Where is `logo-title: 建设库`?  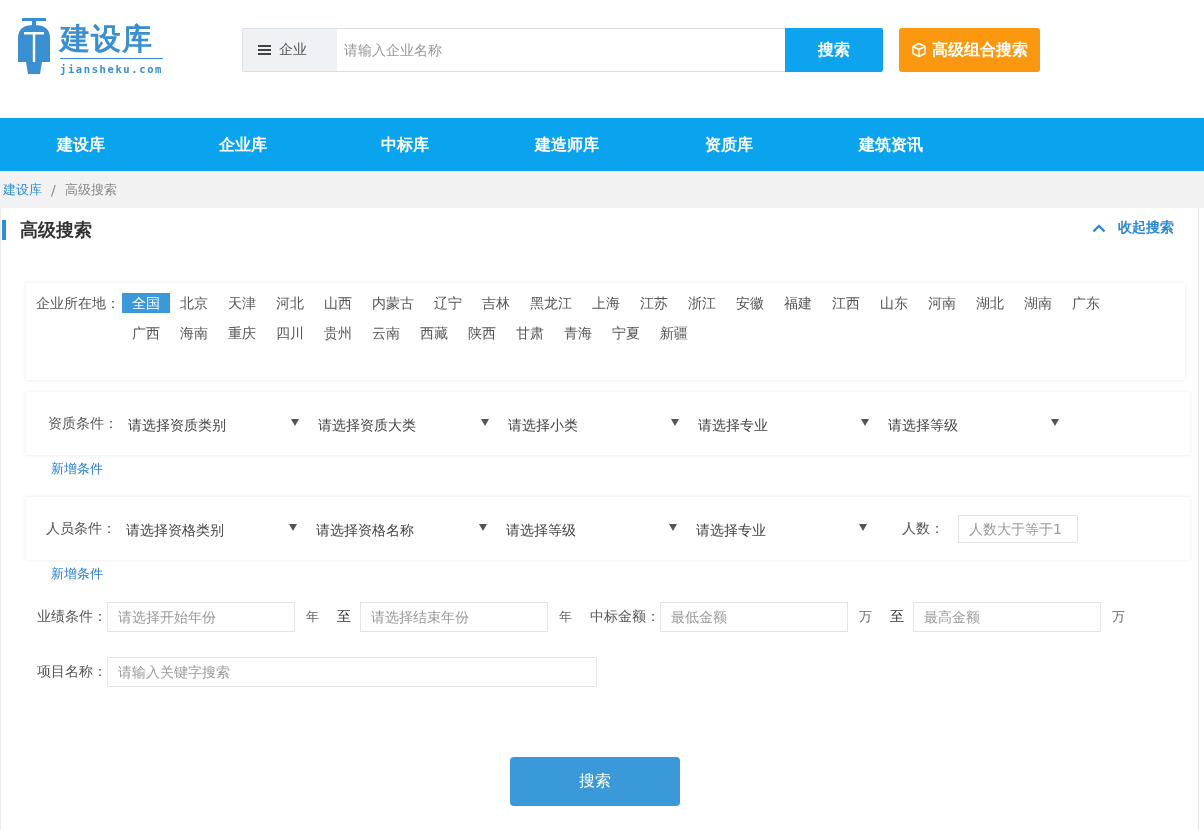 logo-title: 建设库 is located at coordinates (111, 39).